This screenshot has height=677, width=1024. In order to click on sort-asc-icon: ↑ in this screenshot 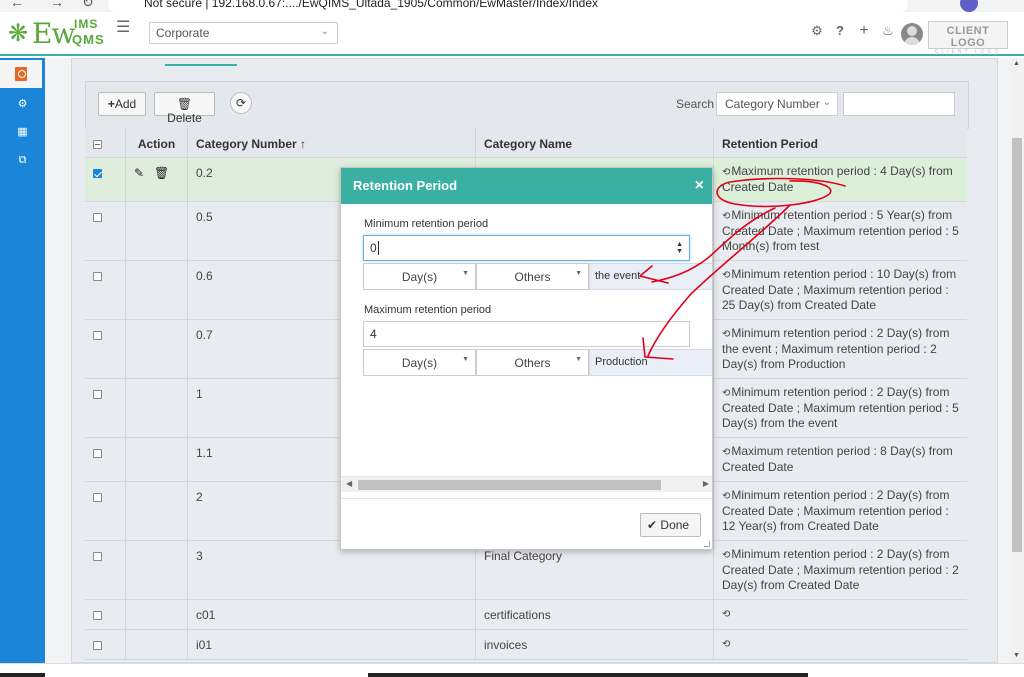, I will do `click(303, 144)`.